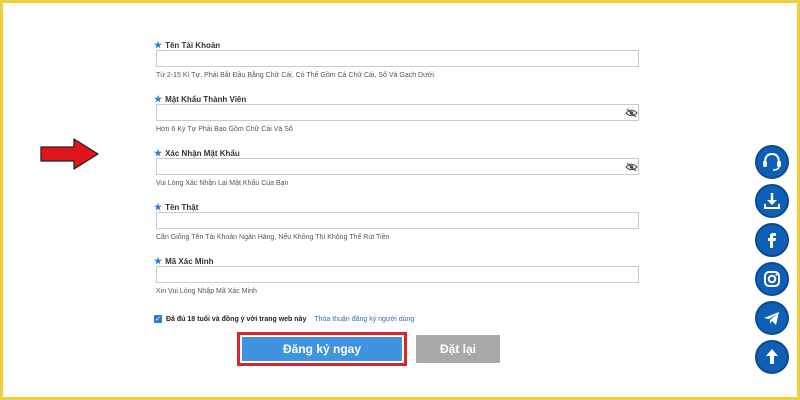 The image size is (800, 400). I want to click on real-name-label: Tên Thật, so click(182, 207).